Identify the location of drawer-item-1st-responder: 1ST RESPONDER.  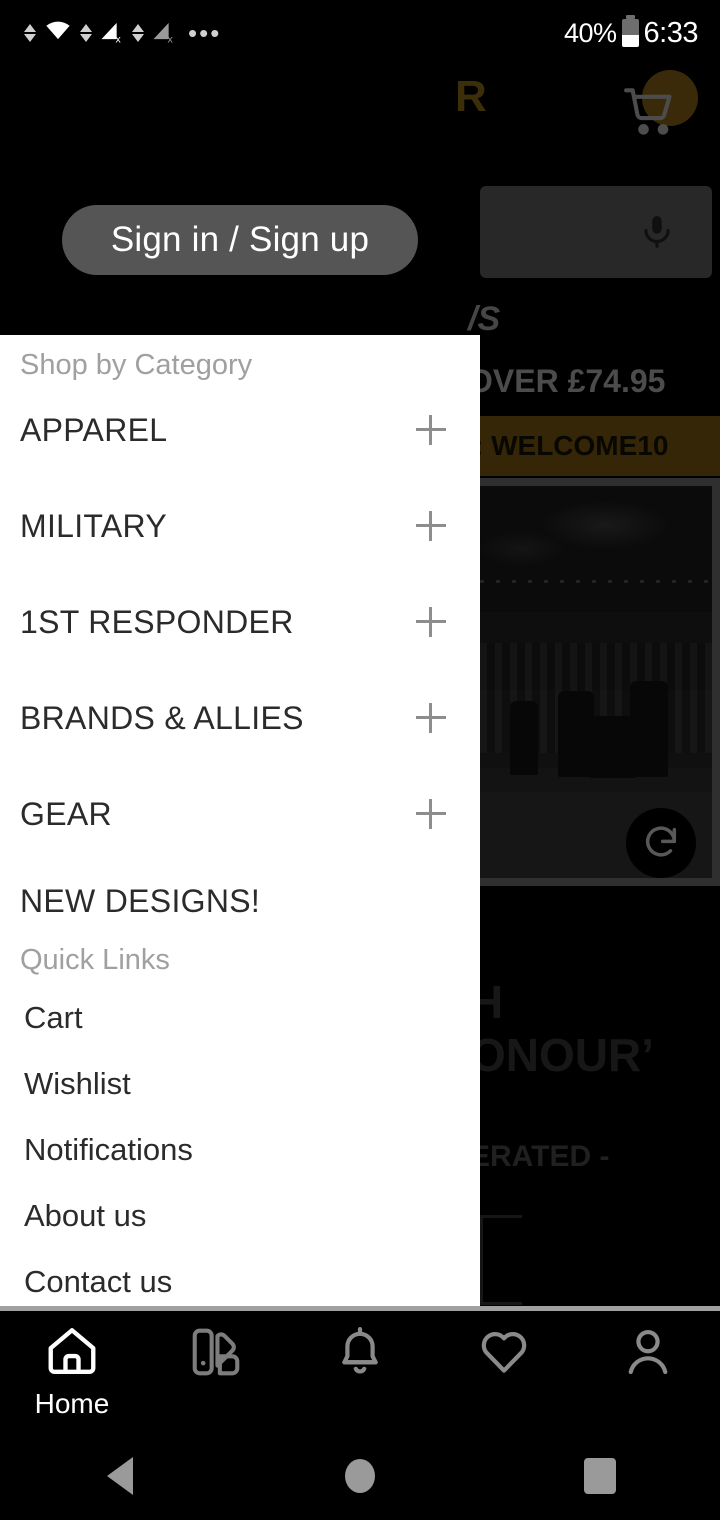
(240, 622).